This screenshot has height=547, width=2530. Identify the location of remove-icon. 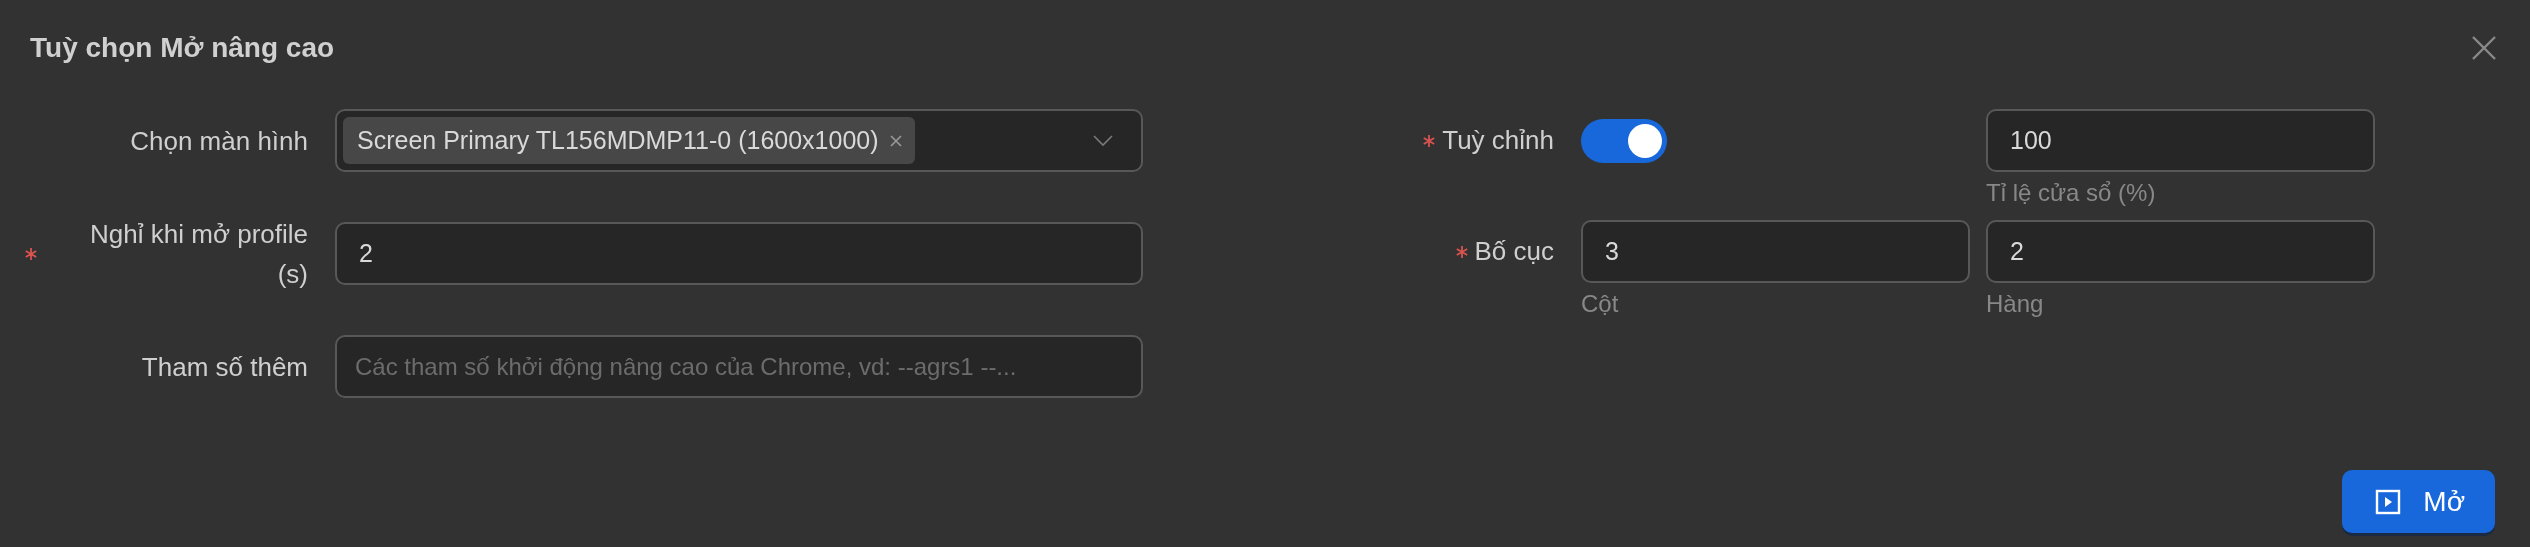
(895, 140).